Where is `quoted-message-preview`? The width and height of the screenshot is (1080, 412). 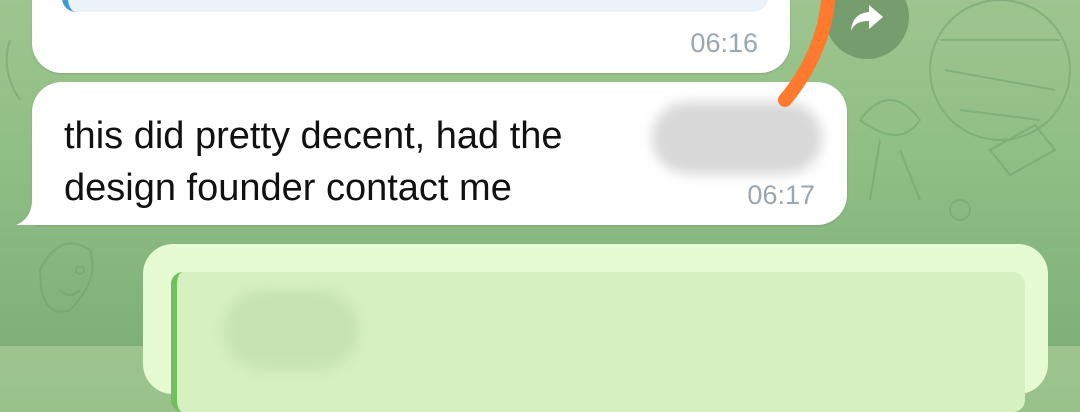
quoted-message-preview is located at coordinates (415, 6).